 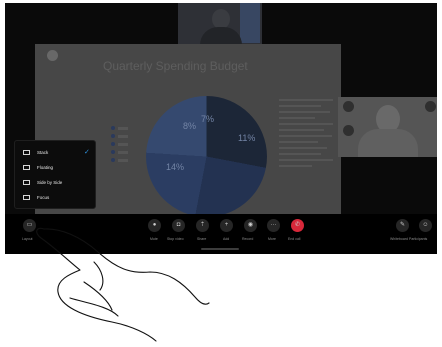 I want to click on layout-option-label: Stack, so click(x=43, y=152).